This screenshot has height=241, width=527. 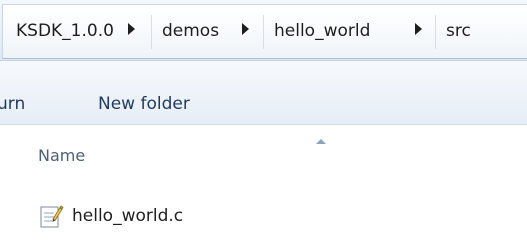 I want to click on column-header-name: Name, so click(x=61, y=155).